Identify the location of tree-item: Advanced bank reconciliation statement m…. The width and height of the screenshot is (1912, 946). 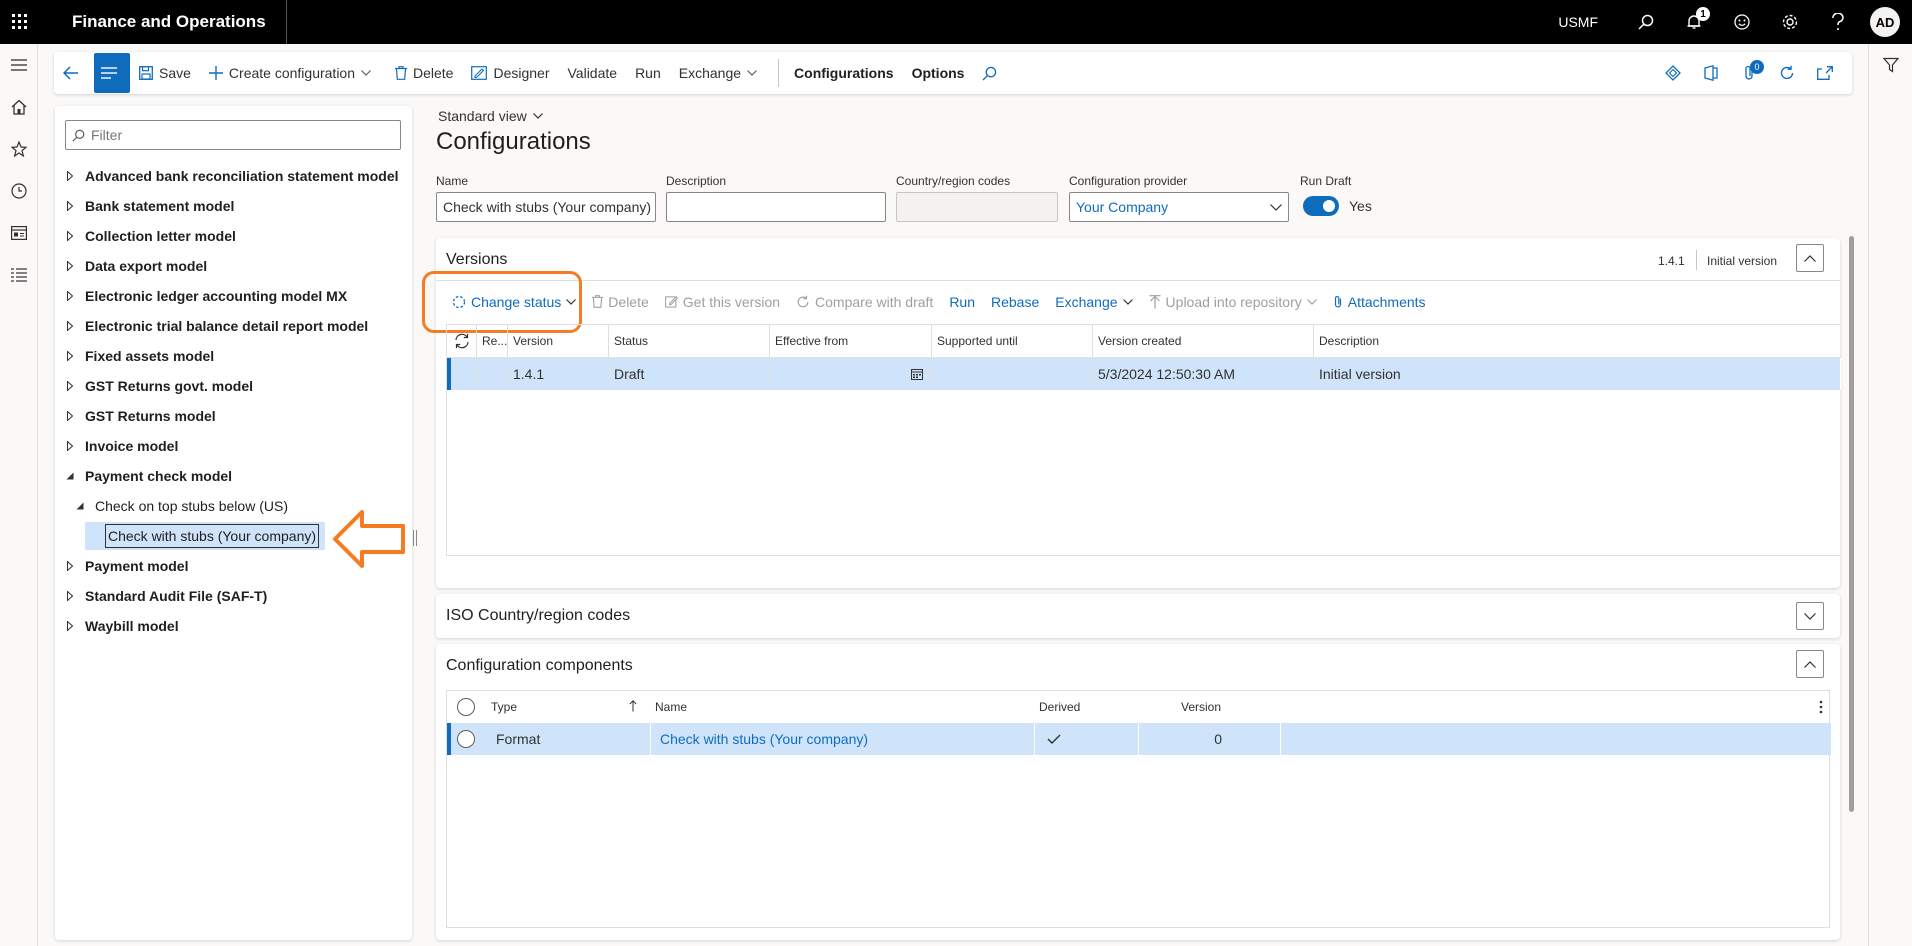
(232, 176).